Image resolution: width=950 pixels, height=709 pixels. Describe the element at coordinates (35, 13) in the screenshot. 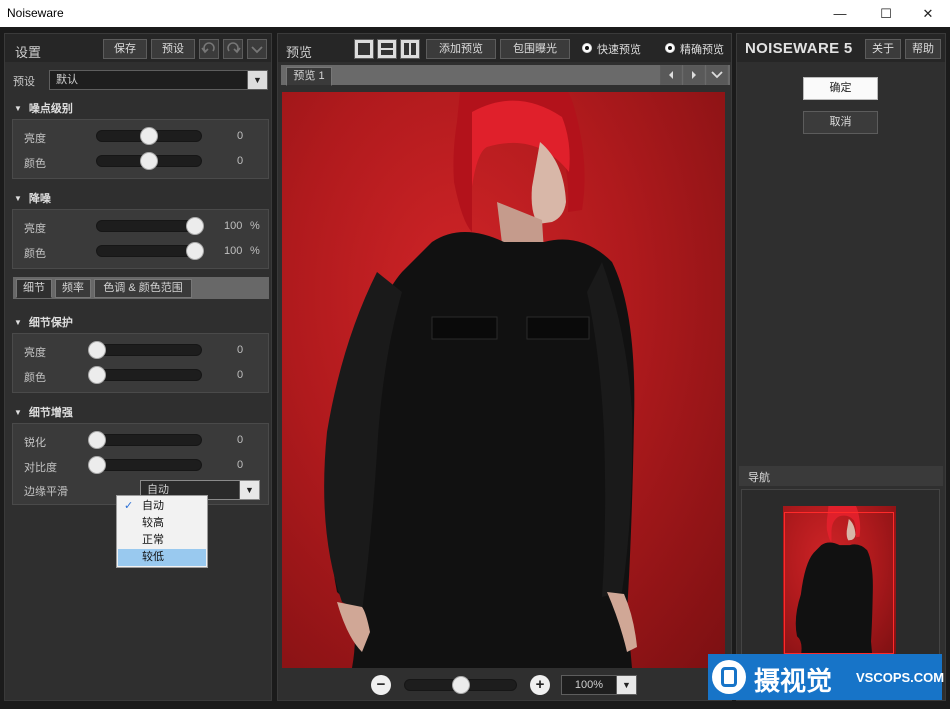

I see `window-title: Noiseware` at that location.